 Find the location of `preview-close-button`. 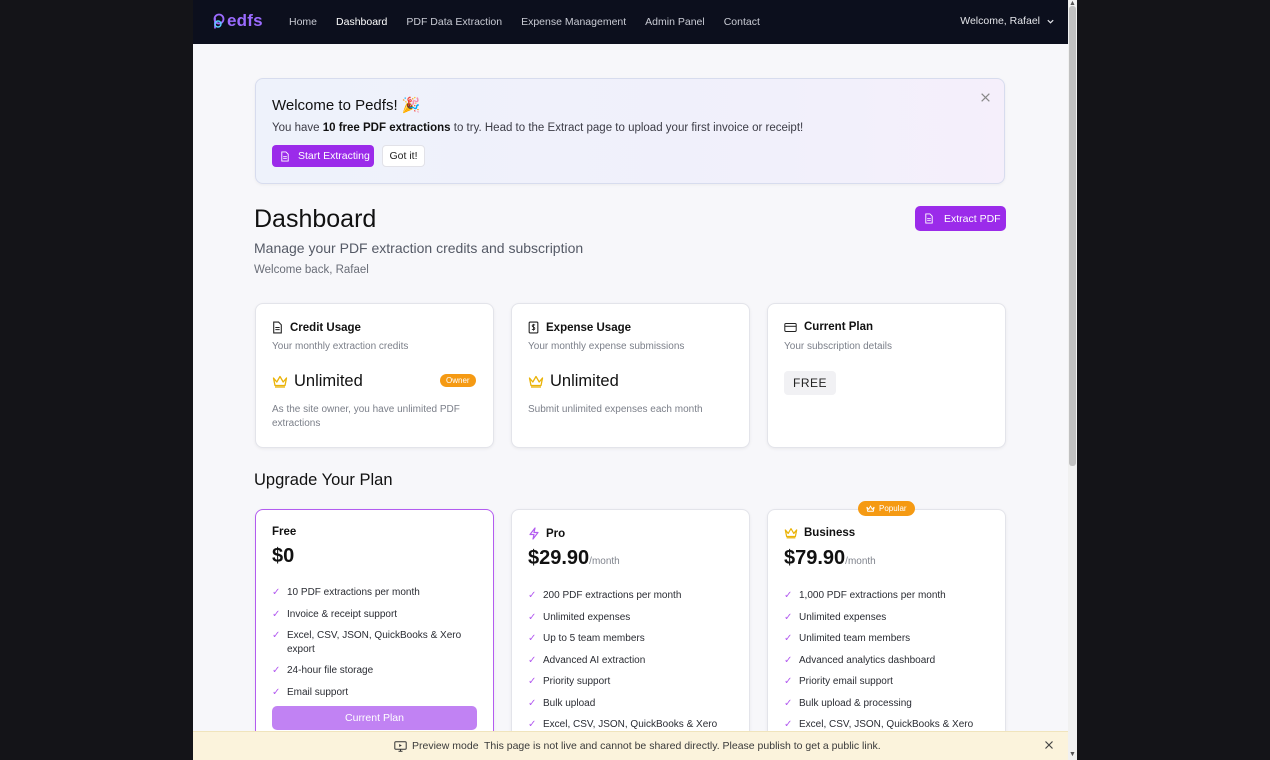

preview-close-button is located at coordinates (1049, 745).